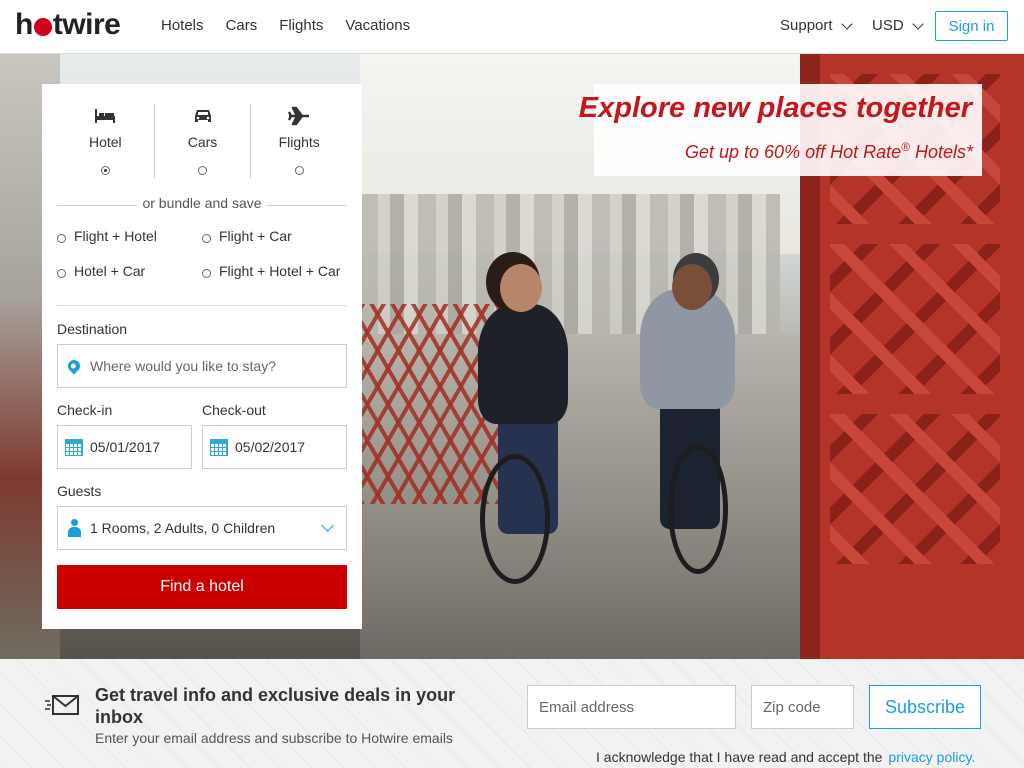 This screenshot has width=1024, height=768. I want to click on currency-label: USD, so click(888, 25).